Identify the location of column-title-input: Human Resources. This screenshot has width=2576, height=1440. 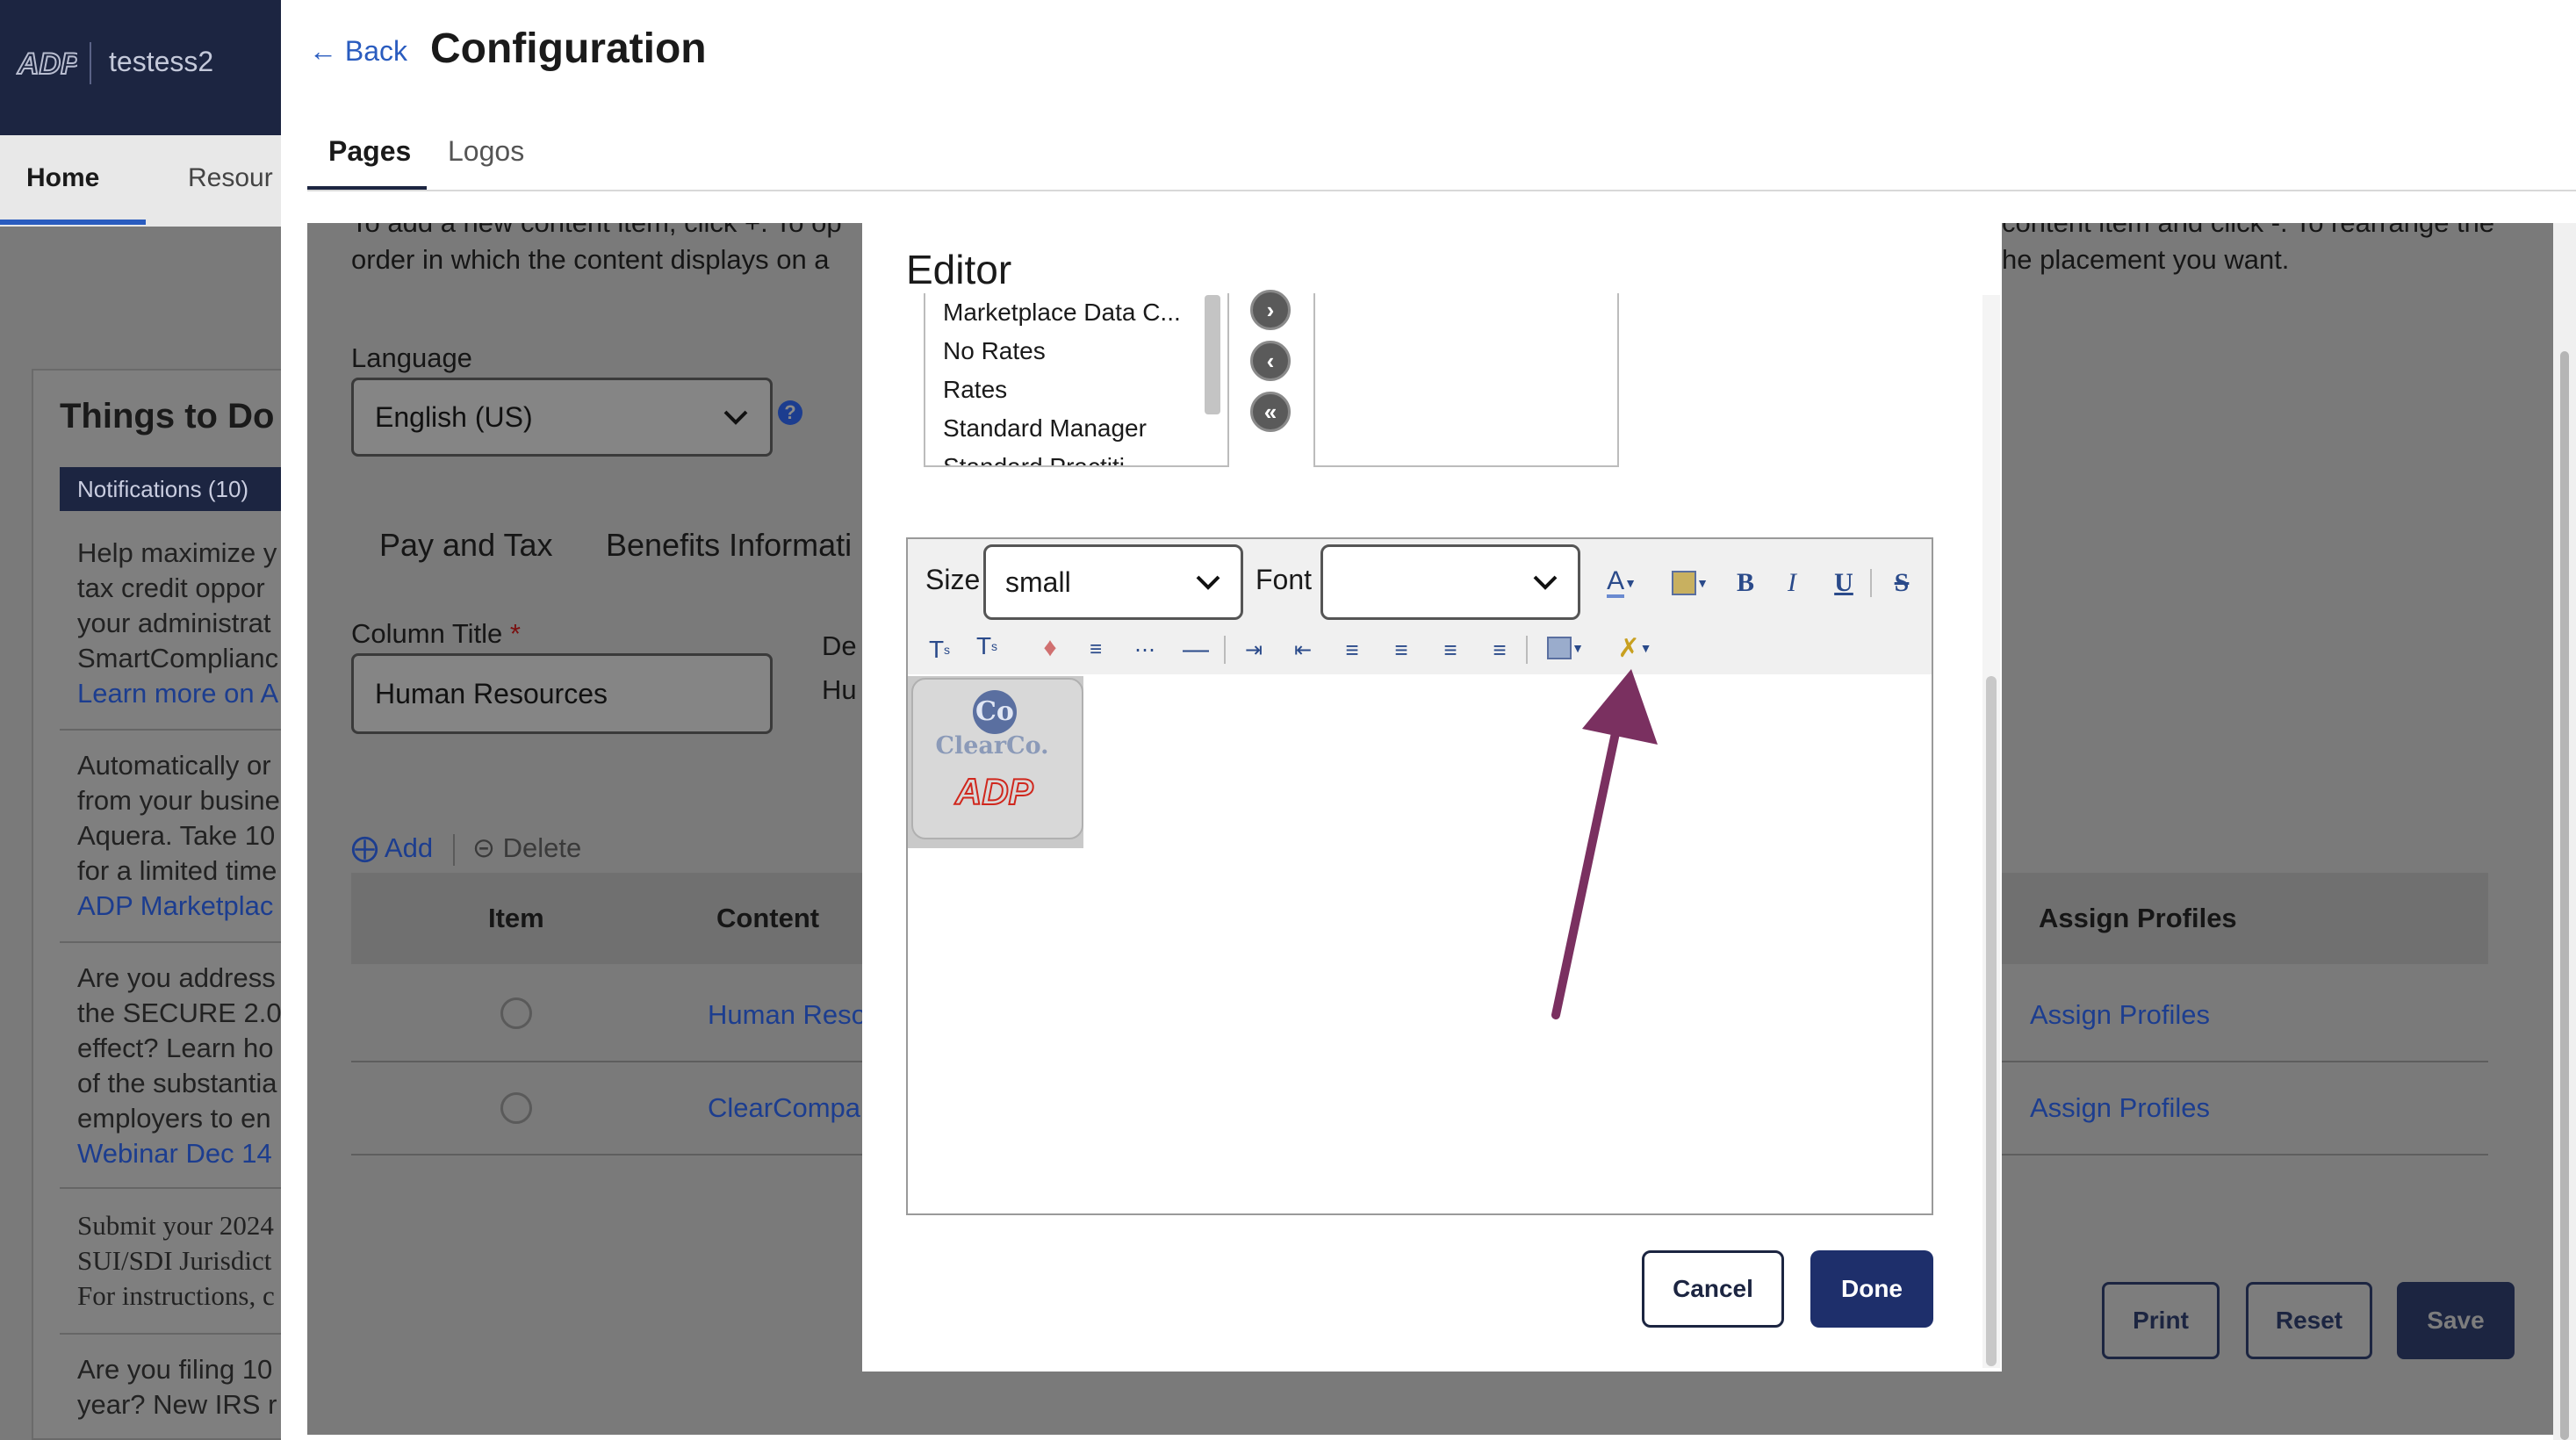
(562, 693).